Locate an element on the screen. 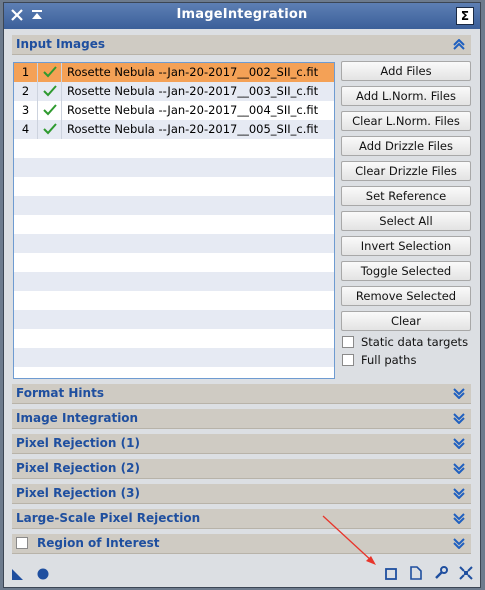 The height and width of the screenshot is (590, 485). section-image-integration: Image Integration is located at coordinates (241, 419).